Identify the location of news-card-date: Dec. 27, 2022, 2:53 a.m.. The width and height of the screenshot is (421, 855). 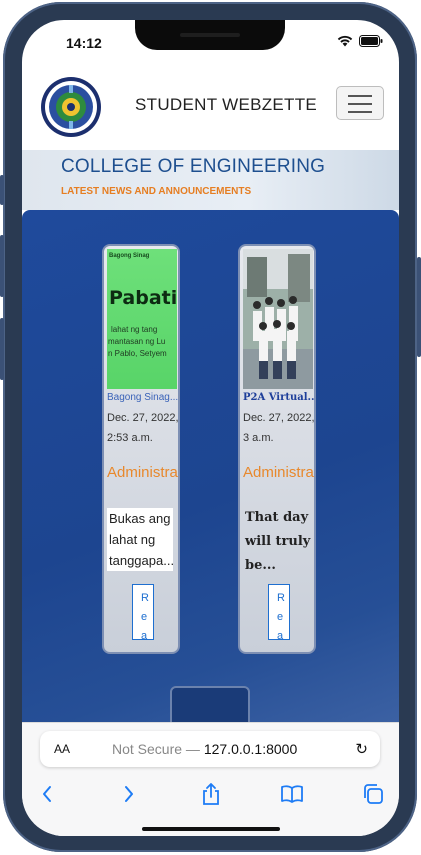
(143, 428).